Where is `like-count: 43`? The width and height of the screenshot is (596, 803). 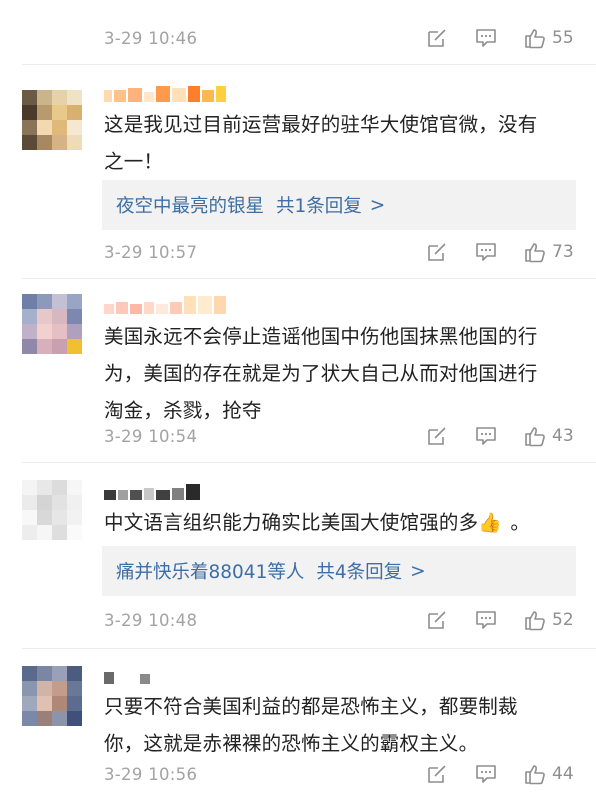
like-count: 43 is located at coordinates (563, 436).